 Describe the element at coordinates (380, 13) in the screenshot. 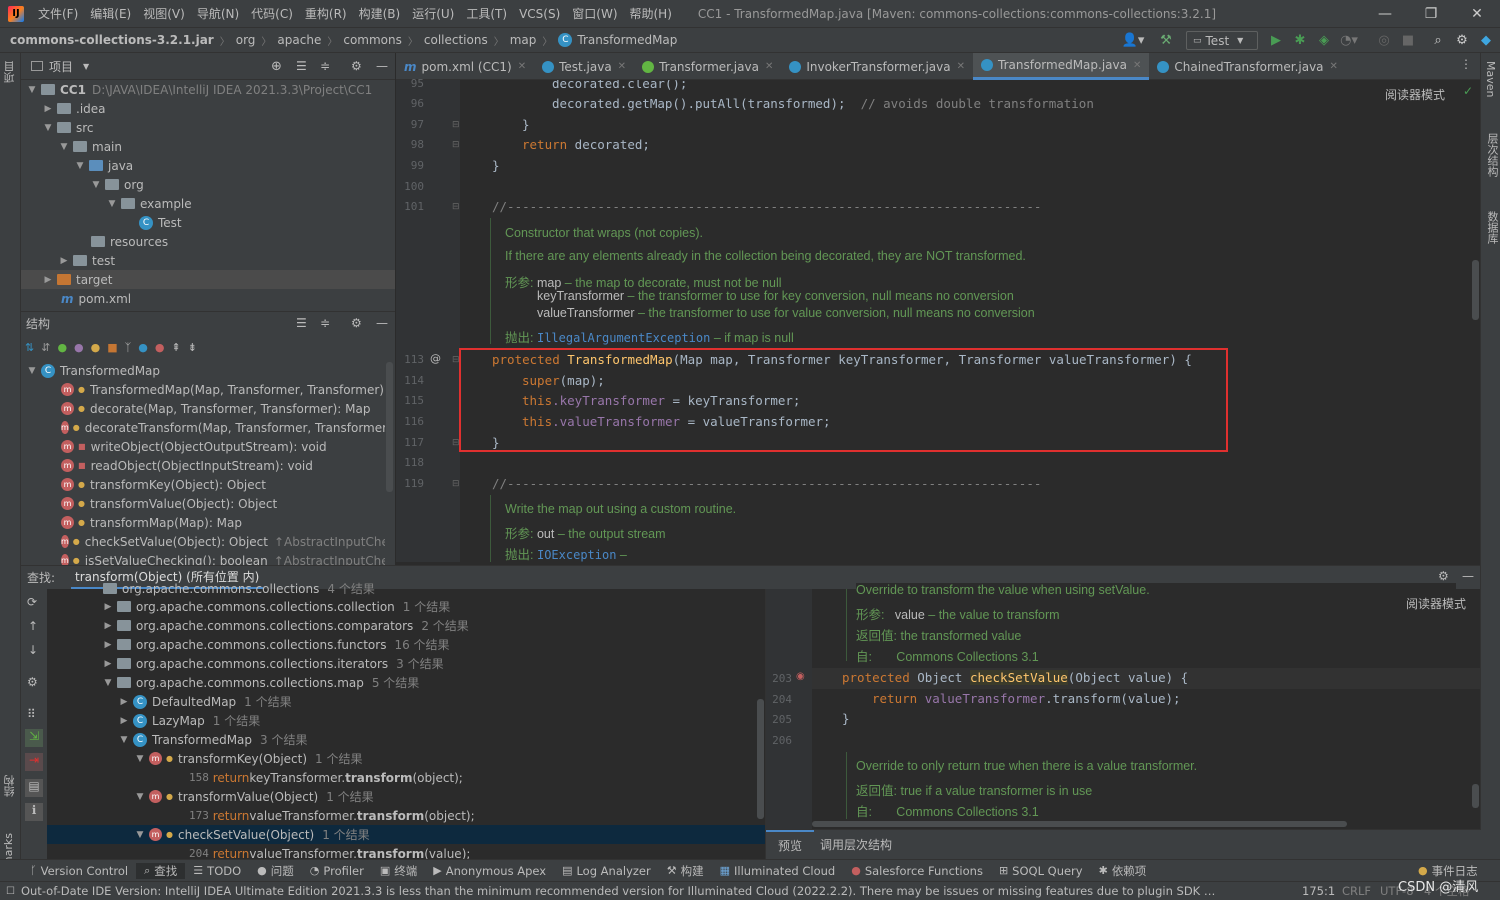

I see `menu-build: 构建(B)` at that location.